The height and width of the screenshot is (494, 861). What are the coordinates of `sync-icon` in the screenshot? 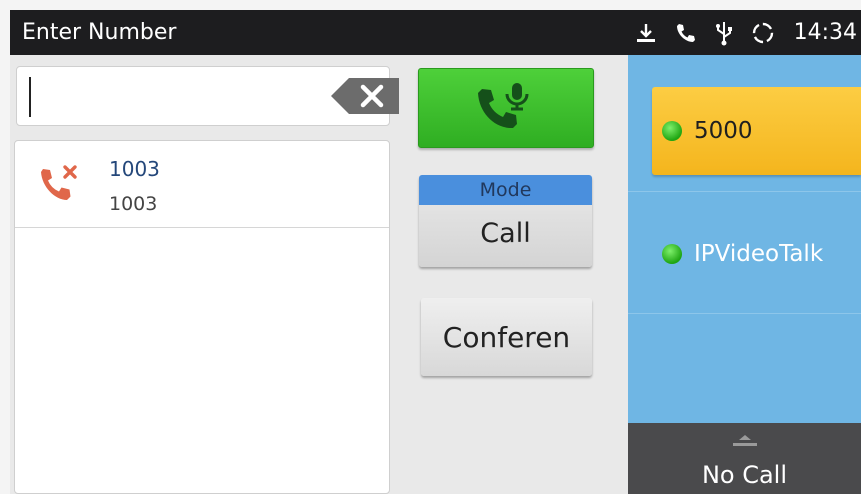 It's located at (763, 33).